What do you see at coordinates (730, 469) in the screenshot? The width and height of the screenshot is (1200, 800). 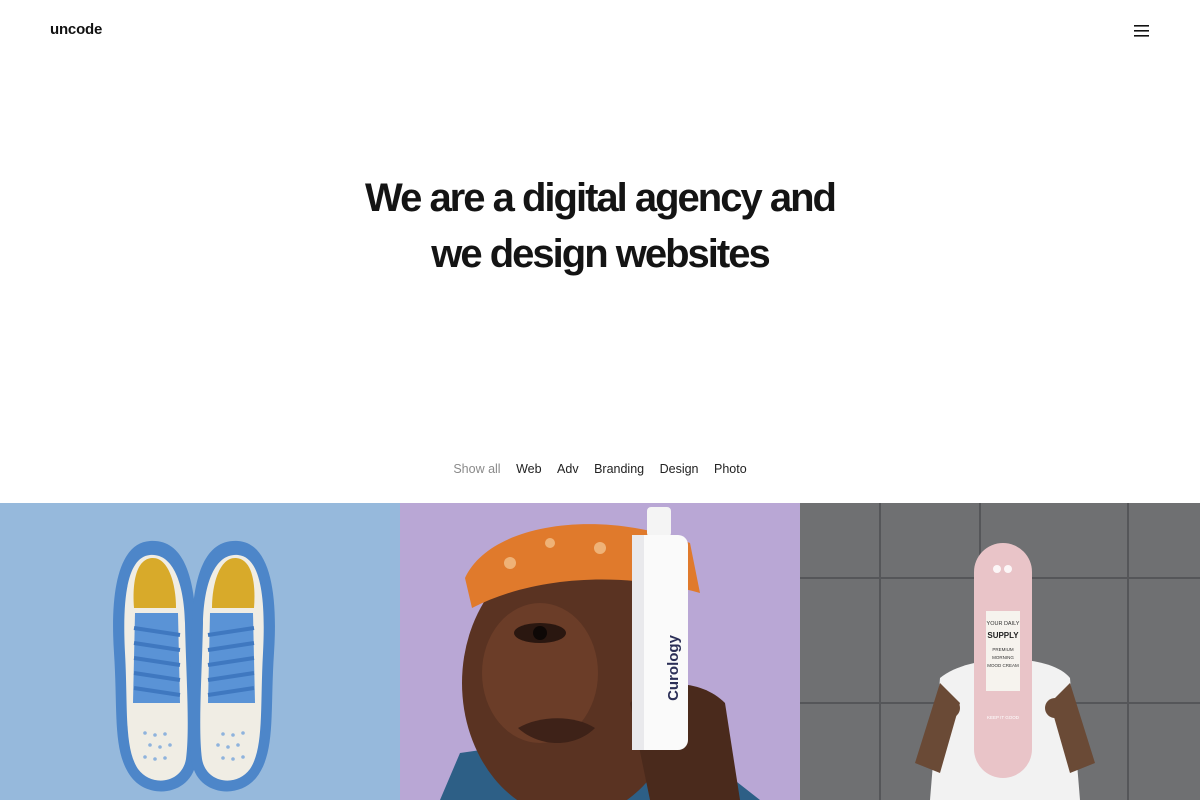 I see `filter-photo: Photo` at bounding box center [730, 469].